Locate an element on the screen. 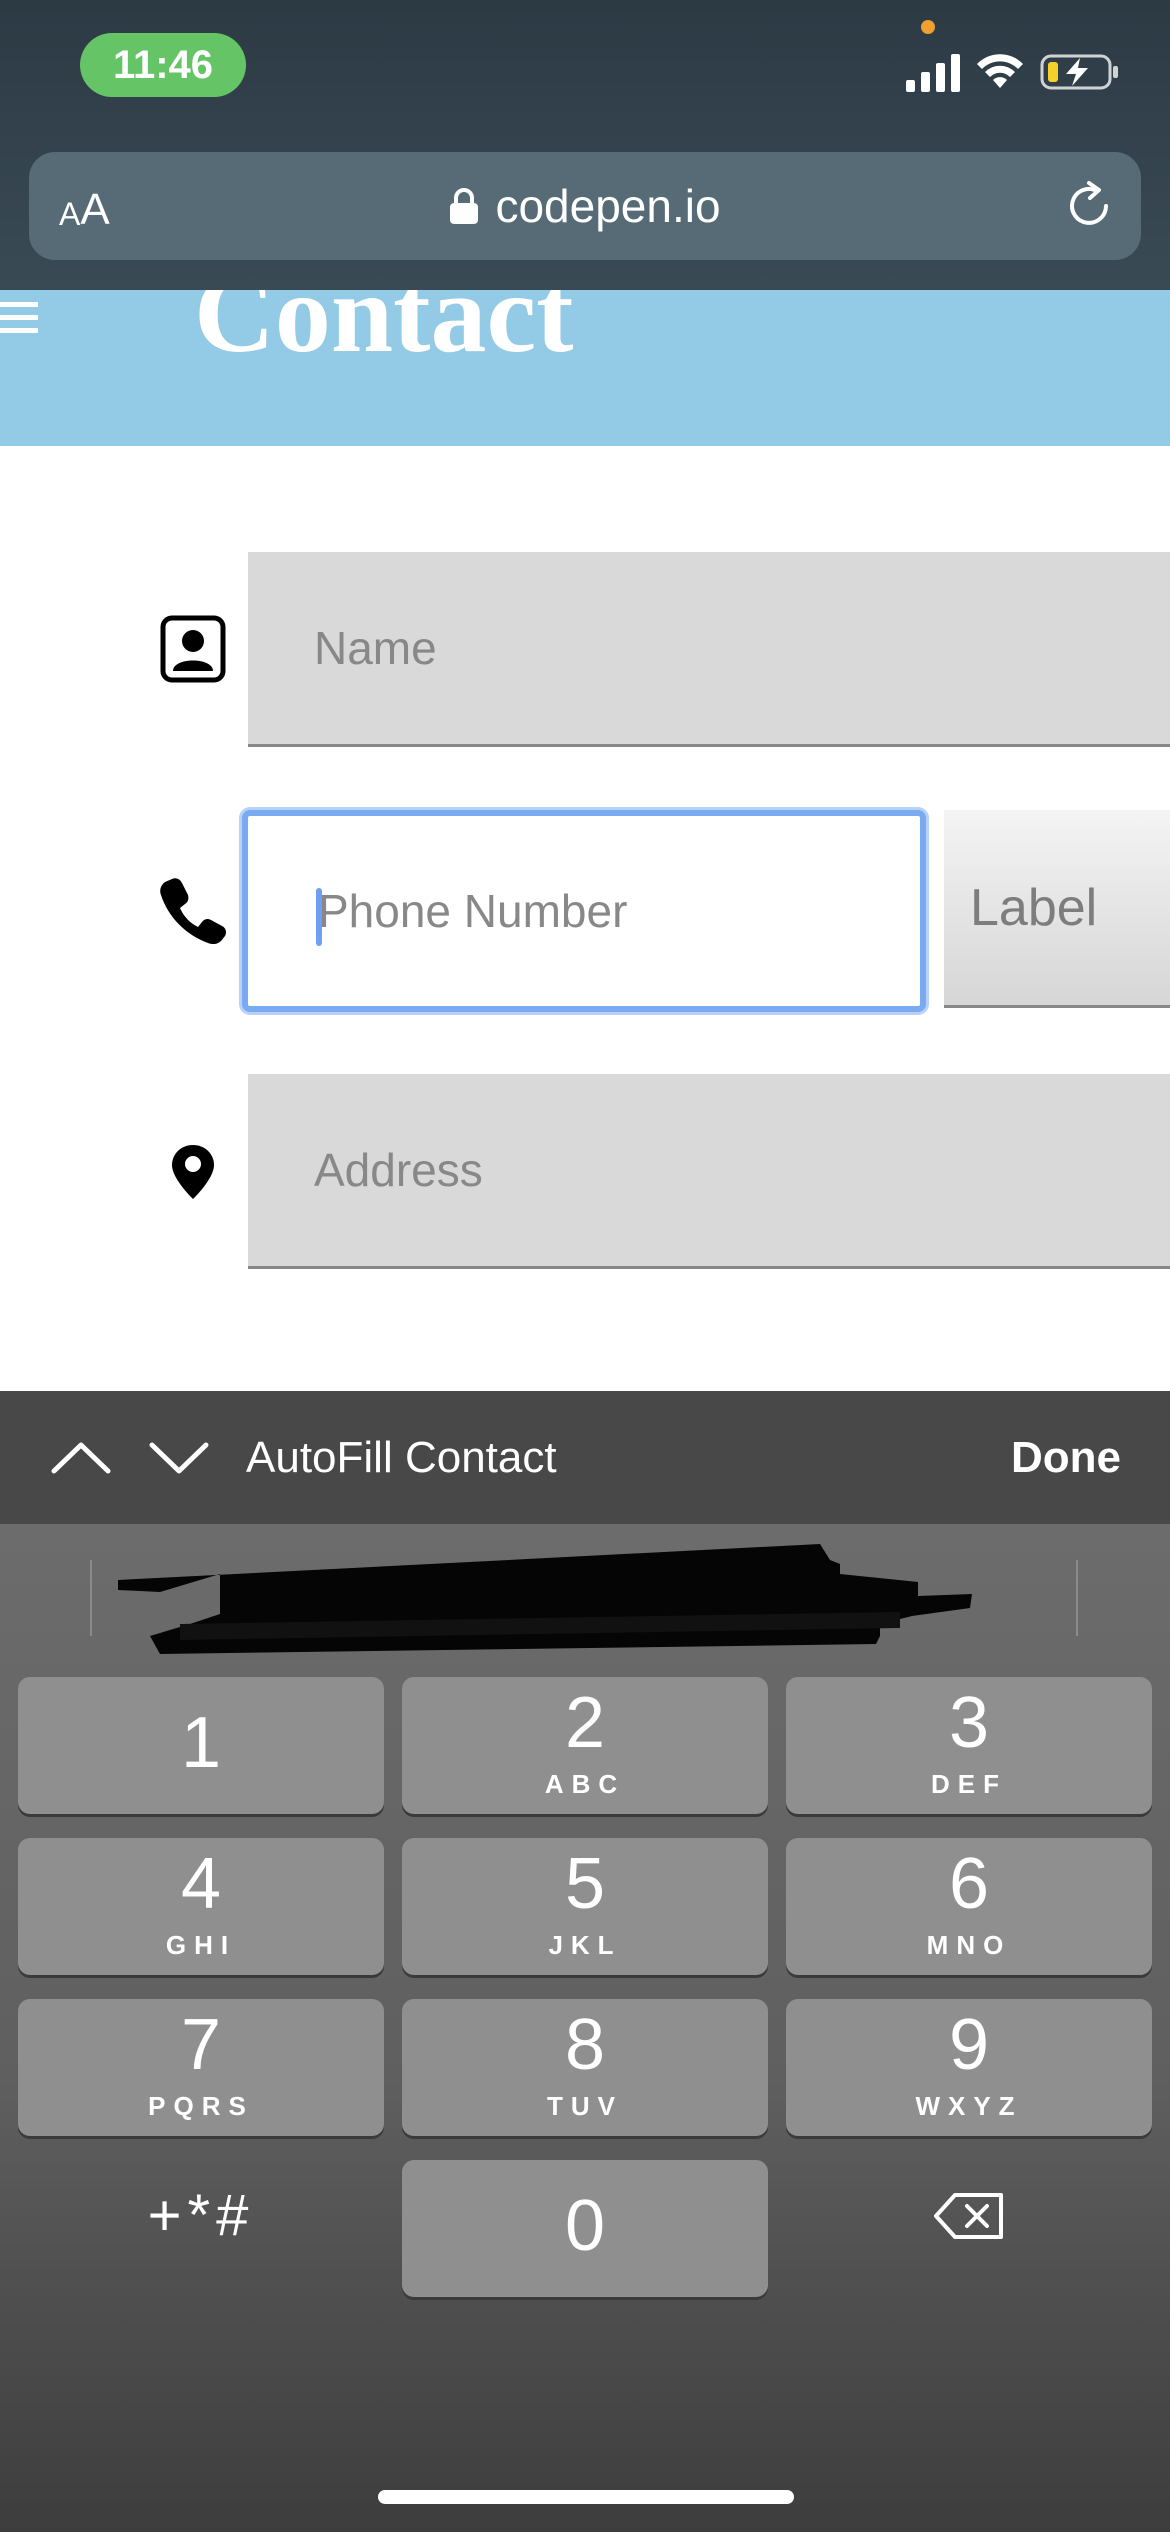  backspace-icon is located at coordinates (968, 2215).